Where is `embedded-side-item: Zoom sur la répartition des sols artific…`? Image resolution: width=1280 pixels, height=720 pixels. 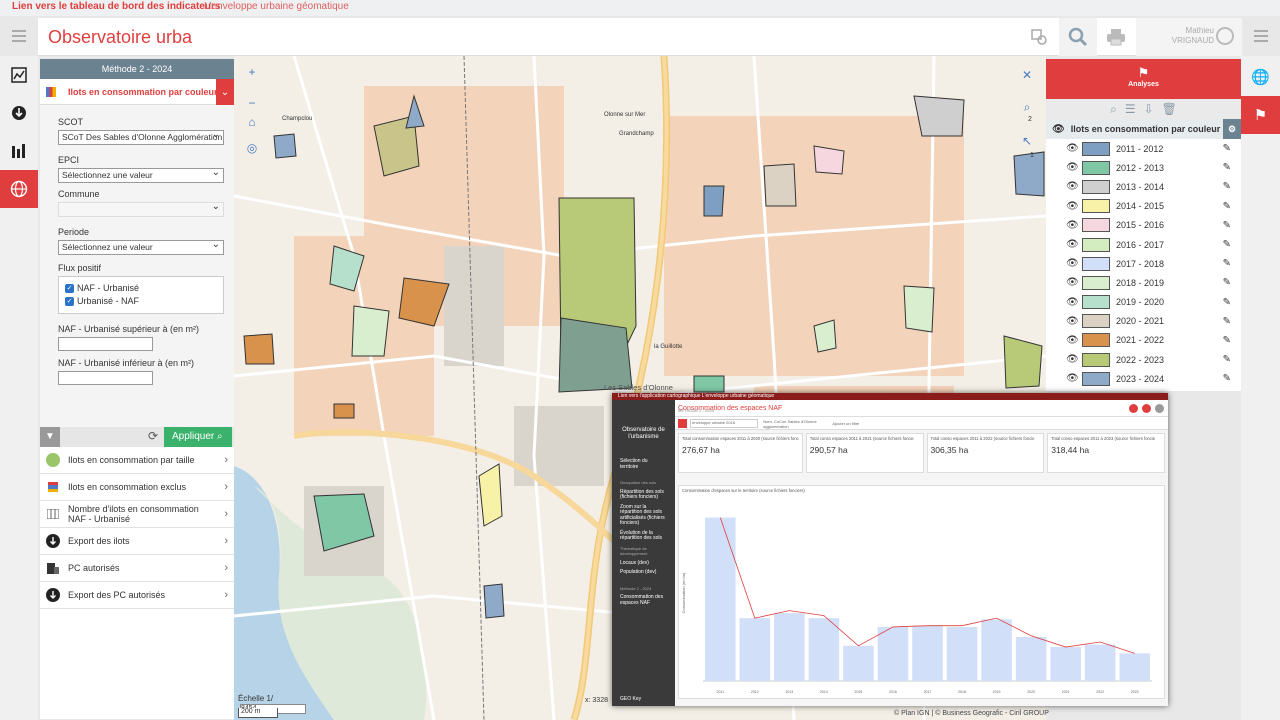
embedded-side-item: Zoom sur la répartition des sols artific… is located at coordinates (643, 516).